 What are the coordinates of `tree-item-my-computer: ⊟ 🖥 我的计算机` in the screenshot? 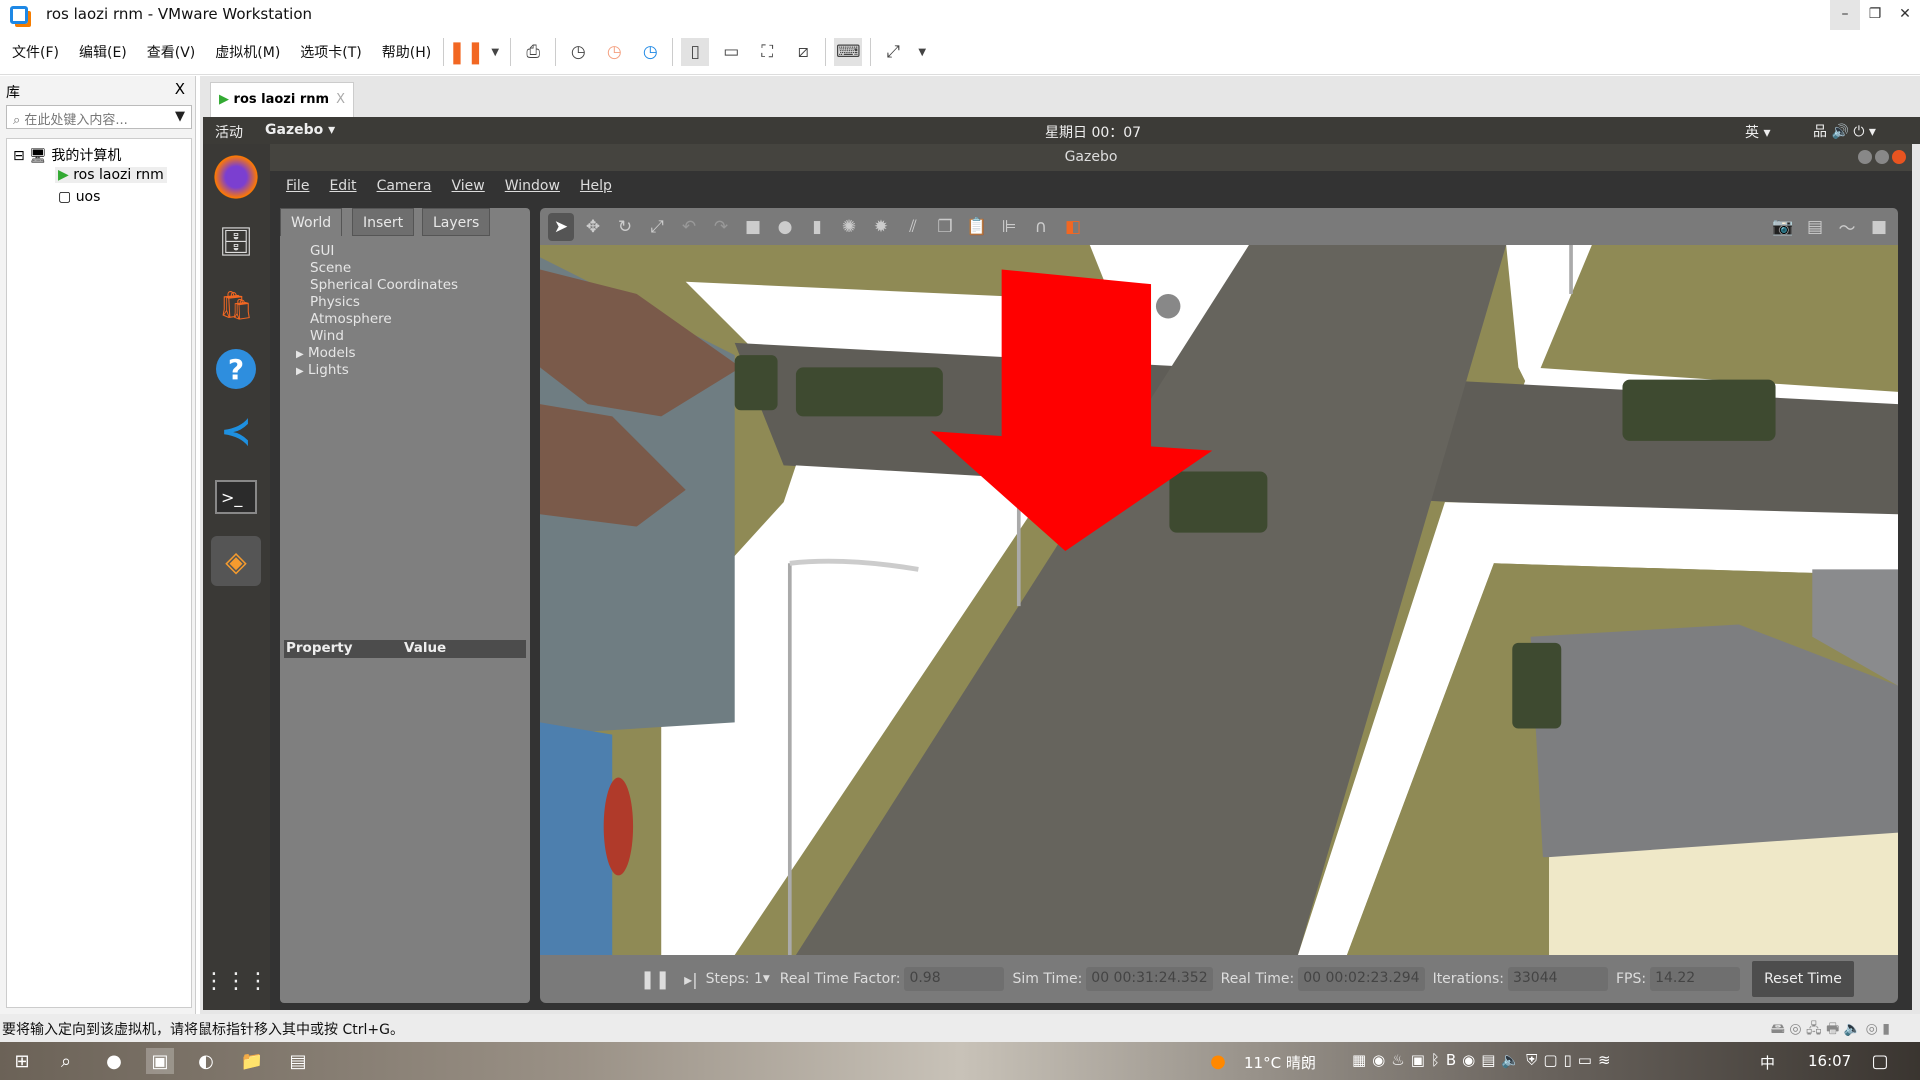 It's located at (67, 155).